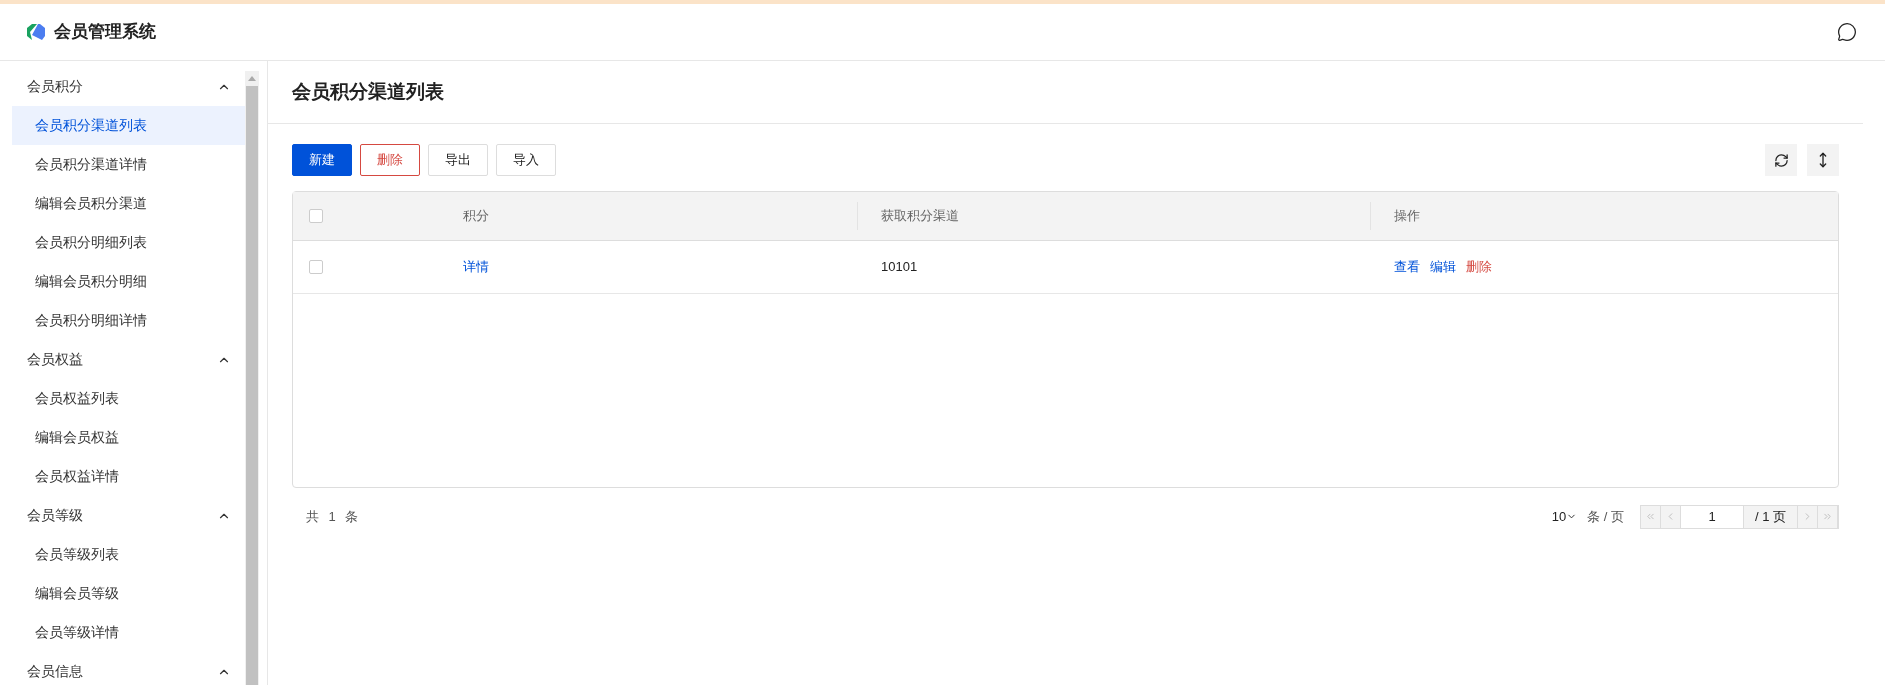 The image size is (1885, 685). Describe the element at coordinates (920, 216) in the screenshot. I see `column-header: 获取积分渠道` at that location.